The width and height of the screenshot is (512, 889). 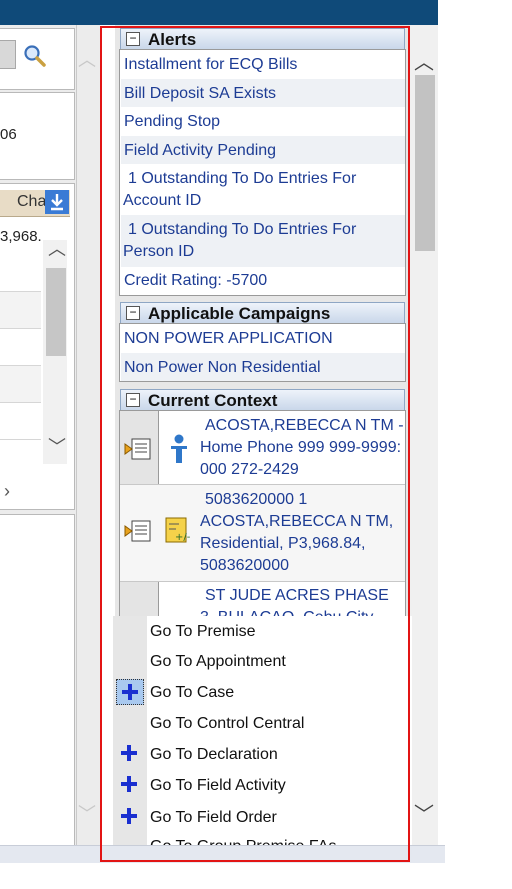 What do you see at coordinates (219, 12) in the screenshot?
I see `top-banner` at bounding box center [219, 12].